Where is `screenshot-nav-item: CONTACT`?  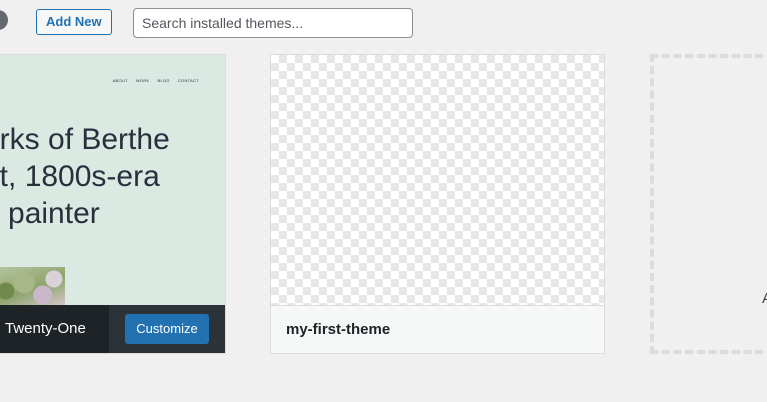 screenshot-nav-item: CONTACT is located at coordinates (188, 80).